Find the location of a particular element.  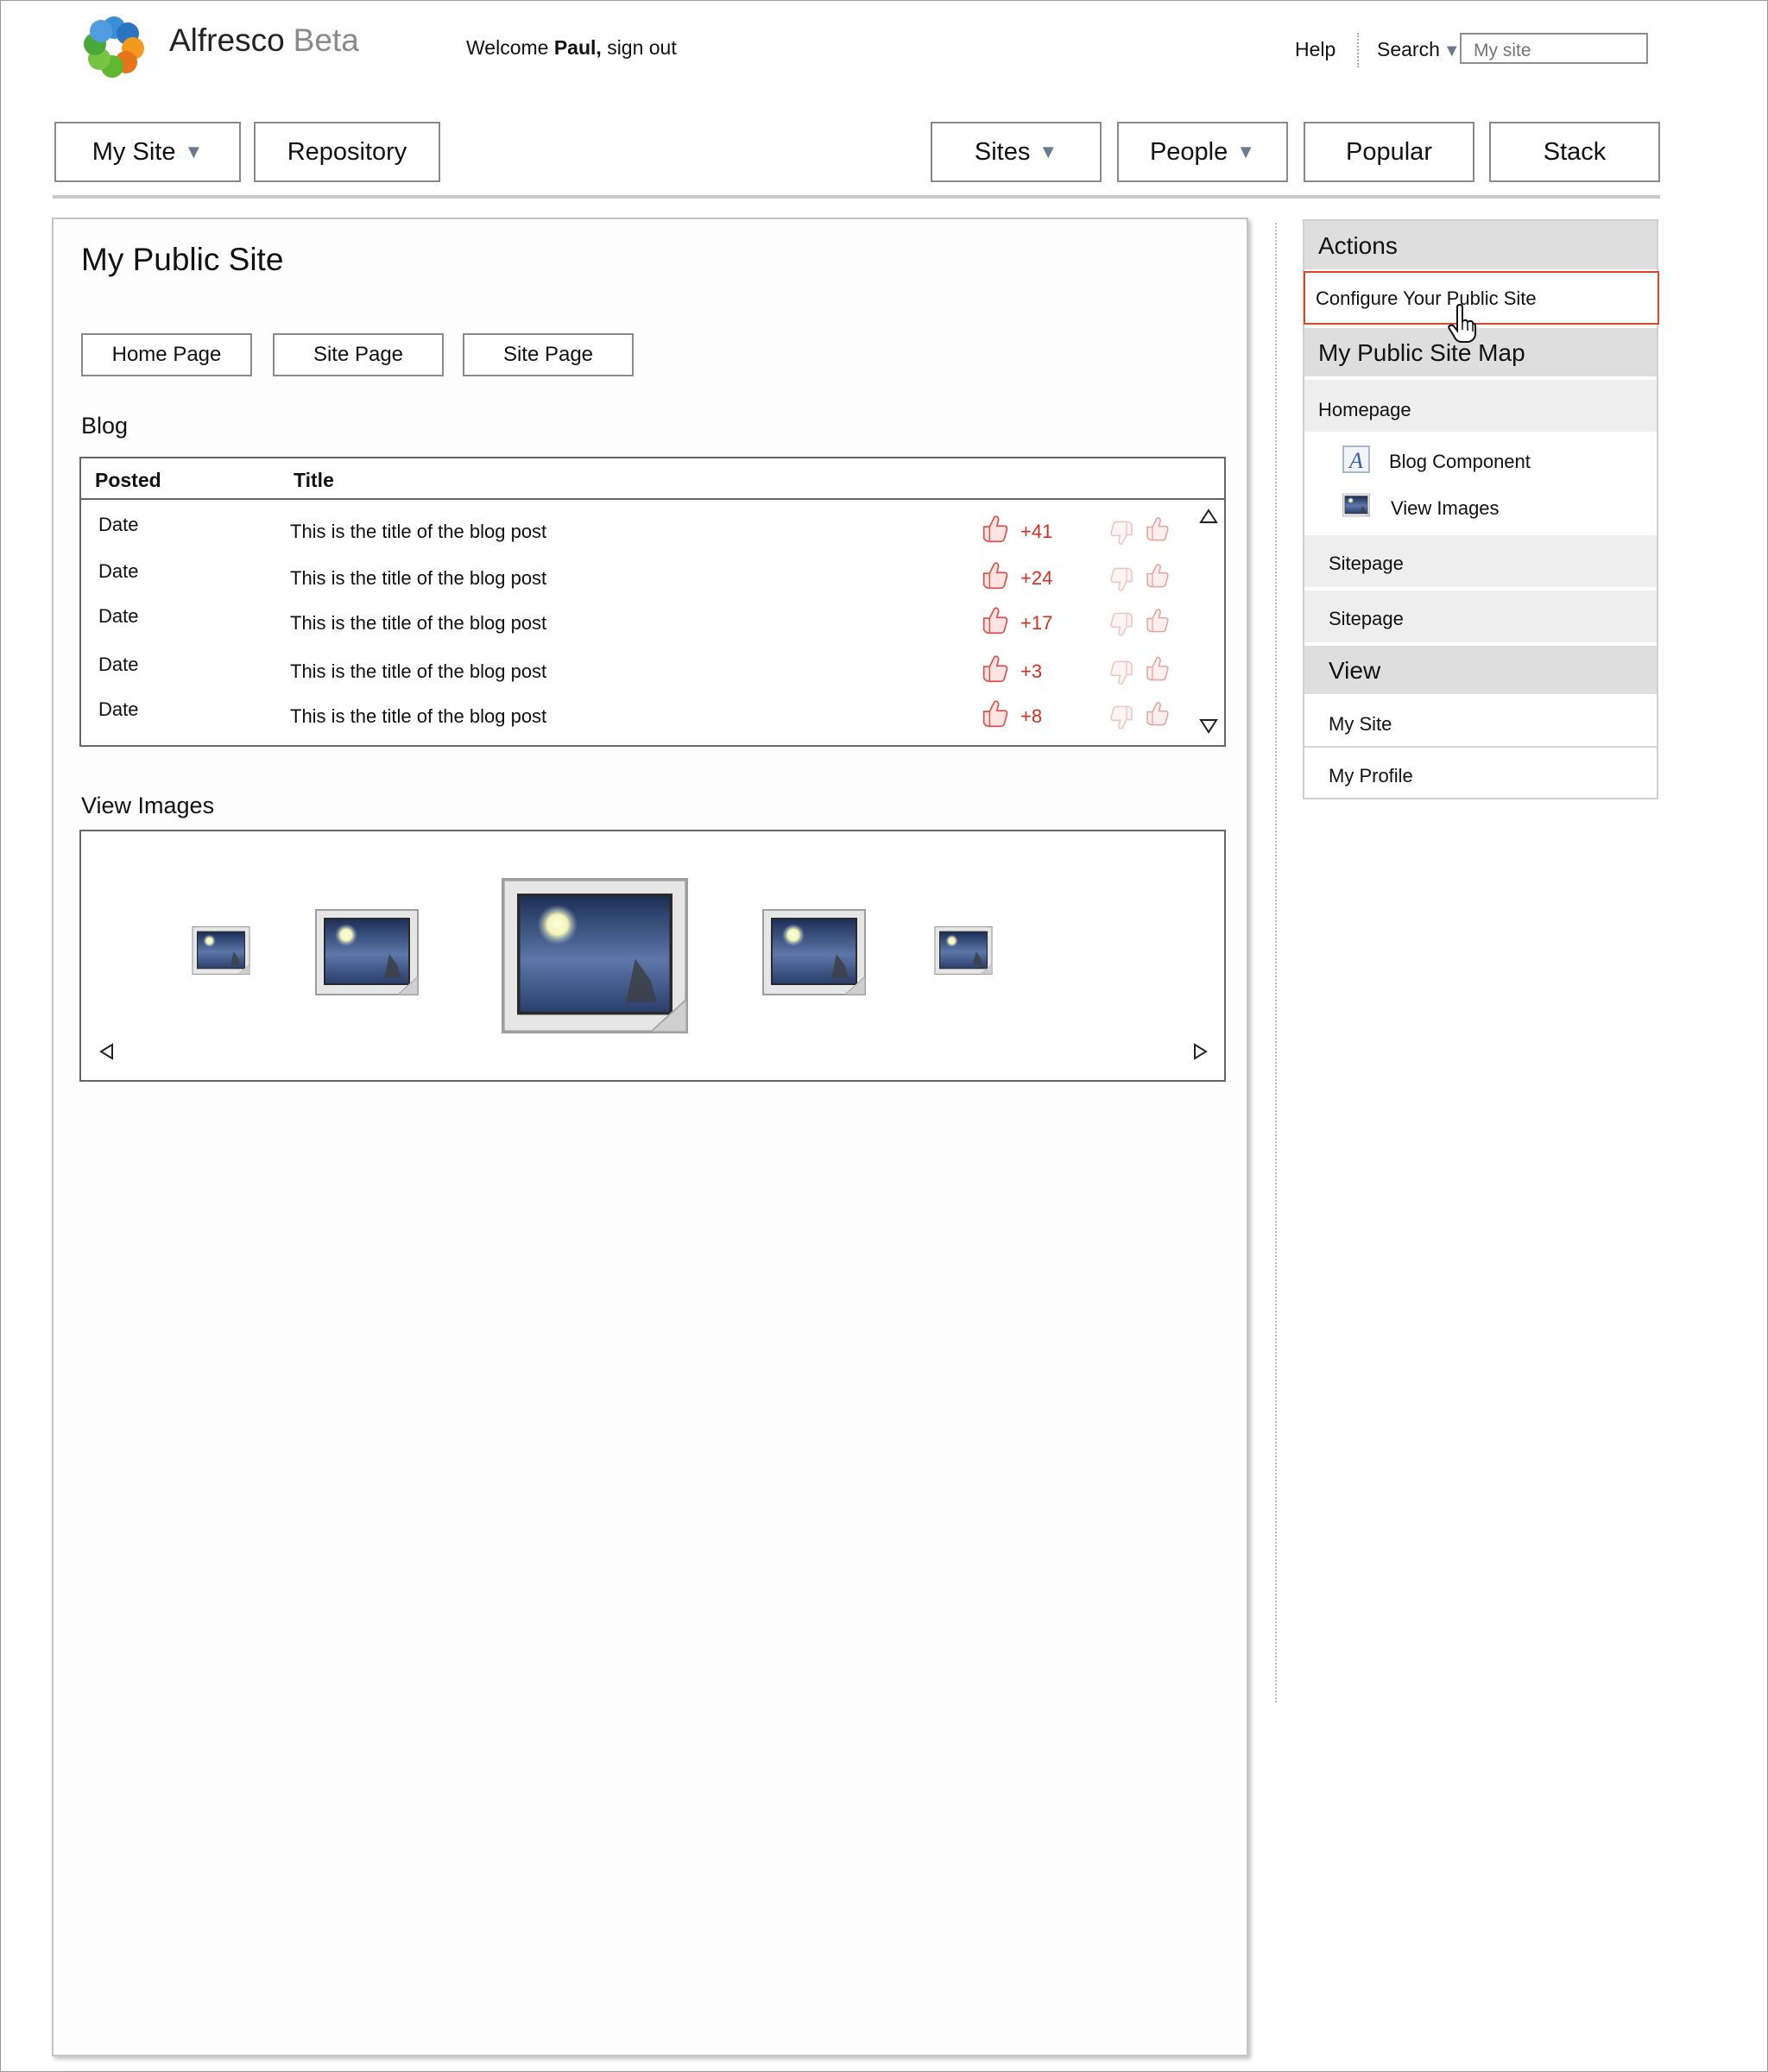

row-score: +8 is located at coordinates (1031, 716).